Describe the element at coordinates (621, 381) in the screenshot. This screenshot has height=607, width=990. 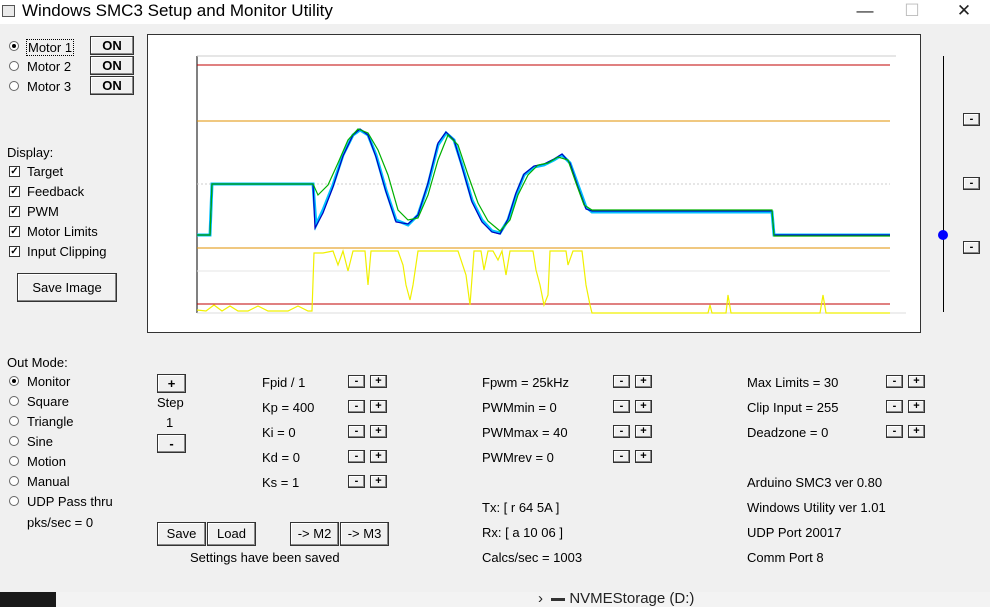
I see `fpwm-minus-button: -` at that location.